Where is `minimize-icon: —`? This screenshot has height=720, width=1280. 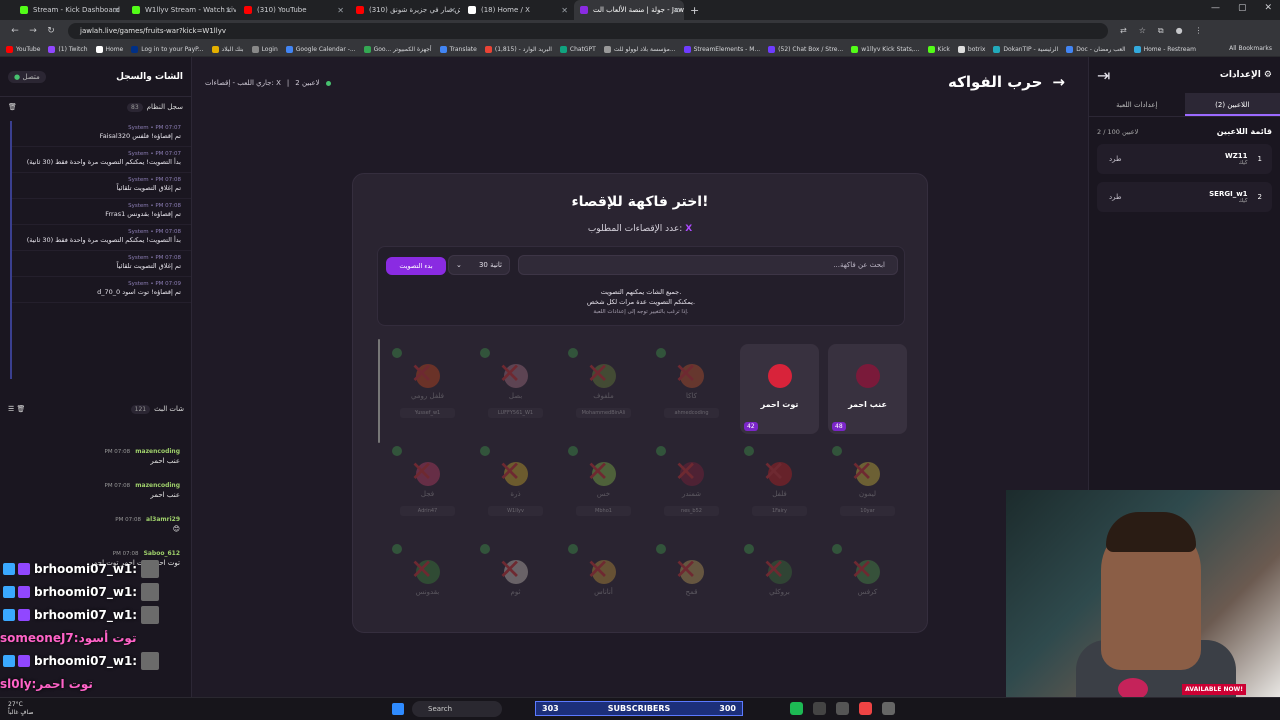 minimize-icon: — is located at coordinates (1215, 8).